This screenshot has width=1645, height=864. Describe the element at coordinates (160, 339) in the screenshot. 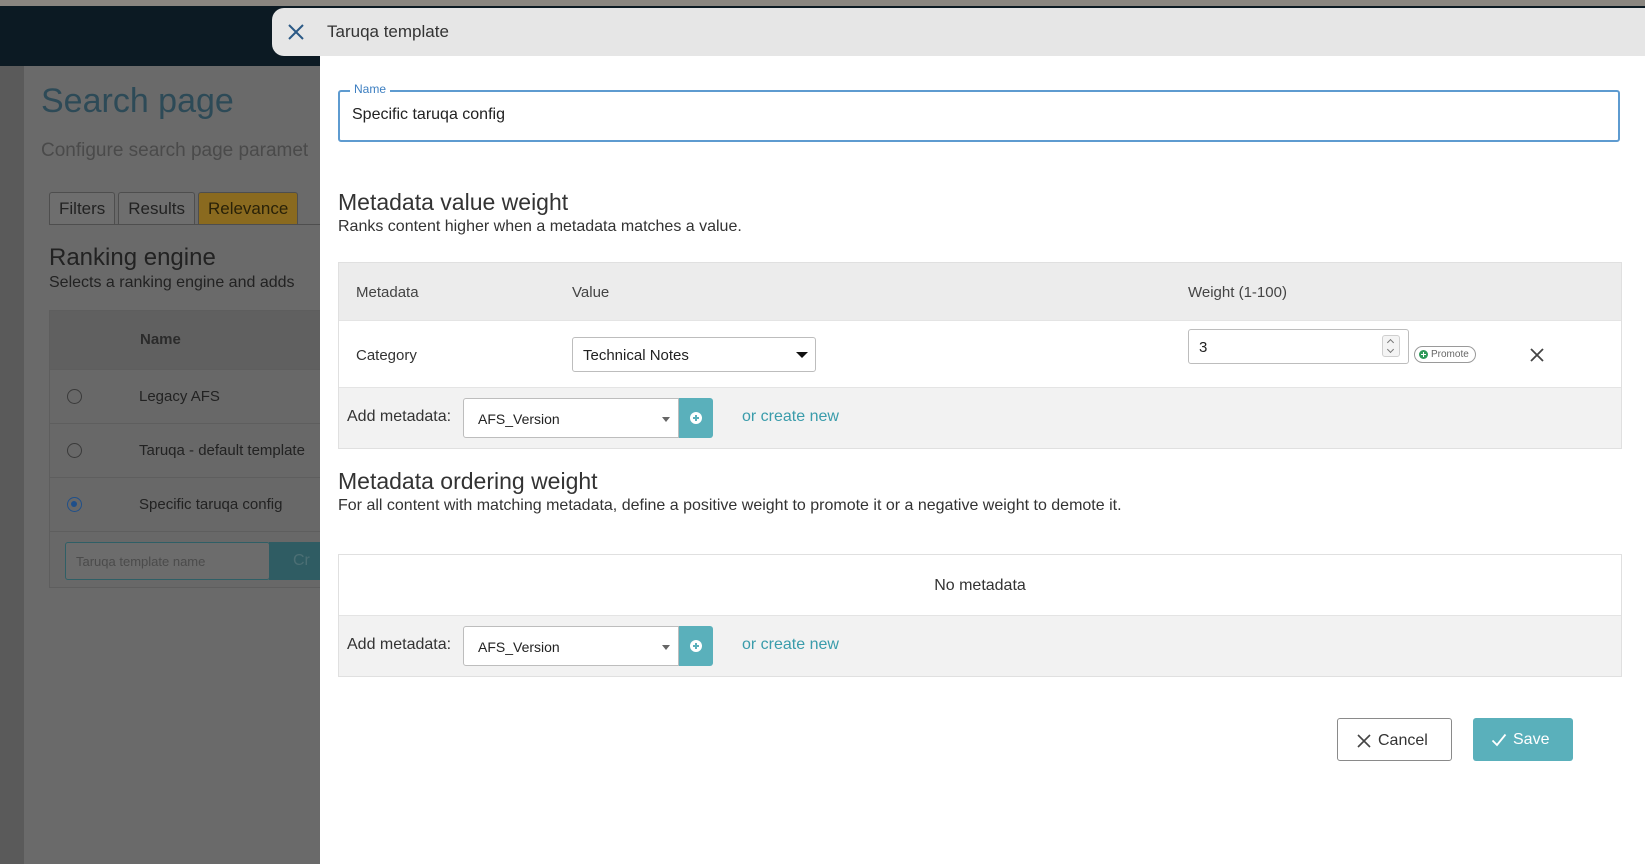

I see `column-name: Name` at that location.